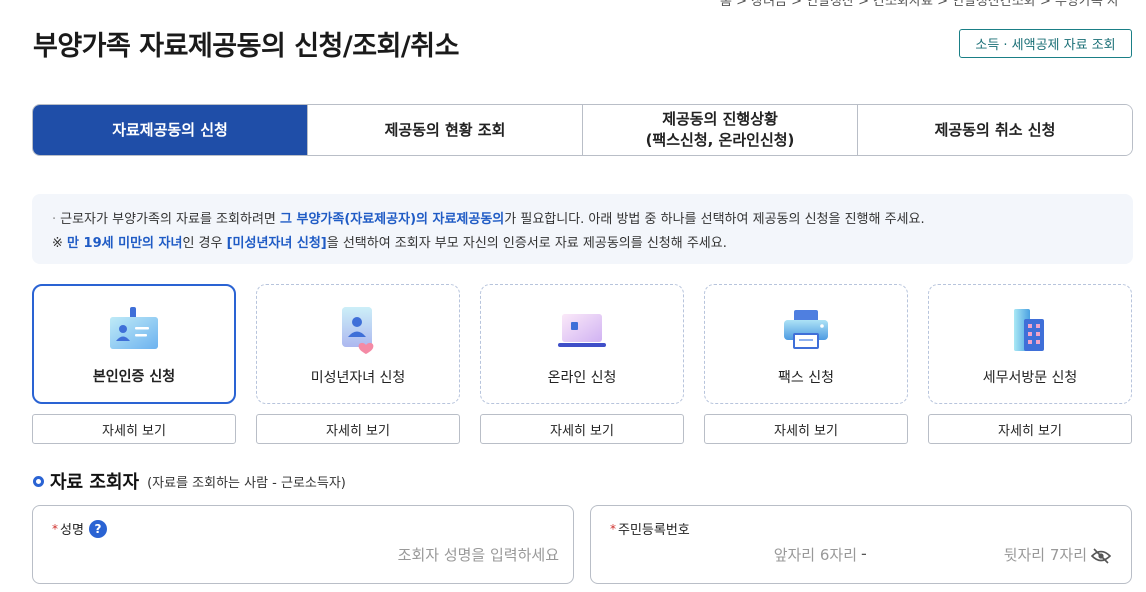  Describe the element at coordinates (1030, 378) in the screenshot. I see `method-label: 세무서방문 신청` at that location.